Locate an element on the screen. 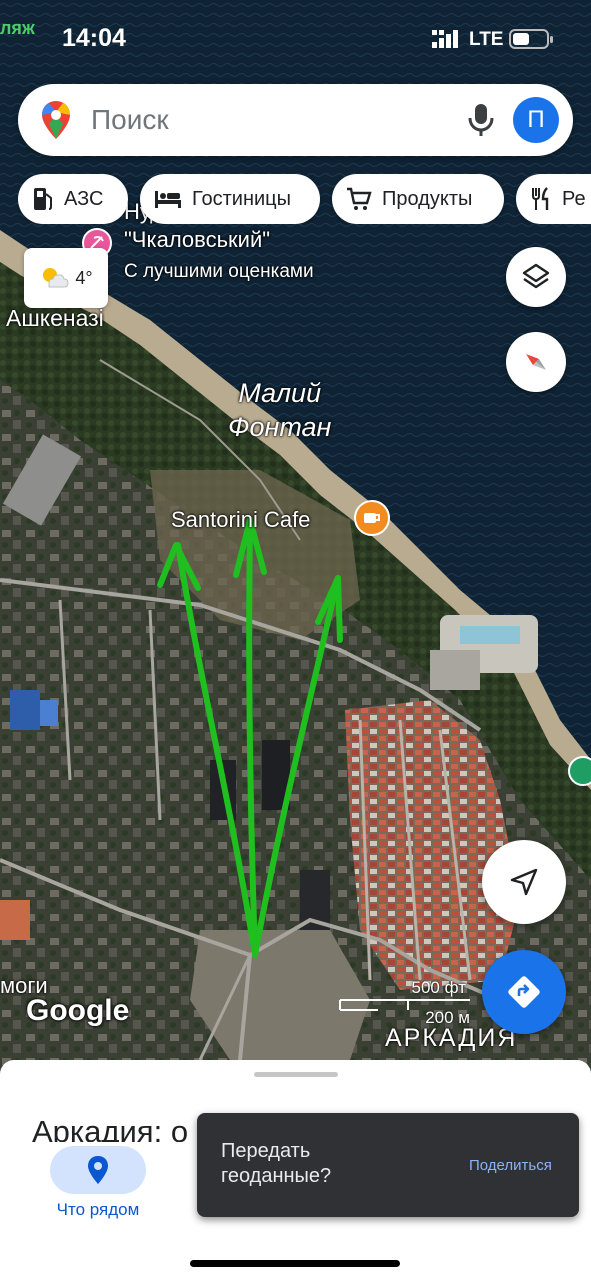  map-label-maly-fontan: Малий Фонтан is located at coordinates (279, 410).